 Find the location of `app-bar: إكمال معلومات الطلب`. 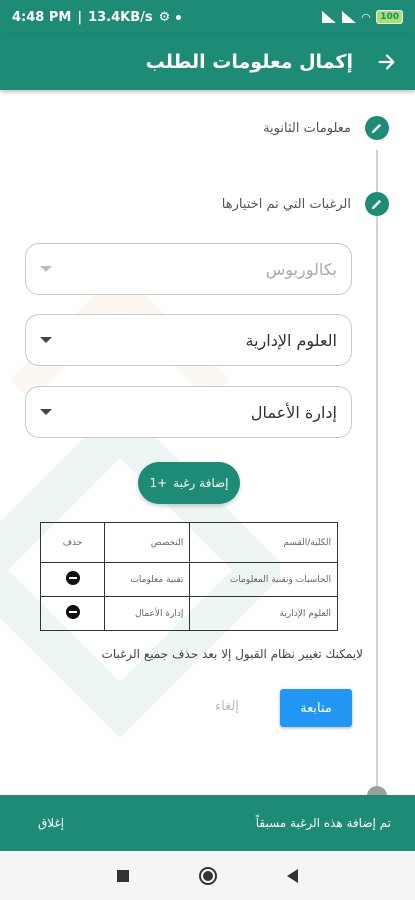

app-bar: إكمال معلومات الطلب is located at coordinates (207, 62).